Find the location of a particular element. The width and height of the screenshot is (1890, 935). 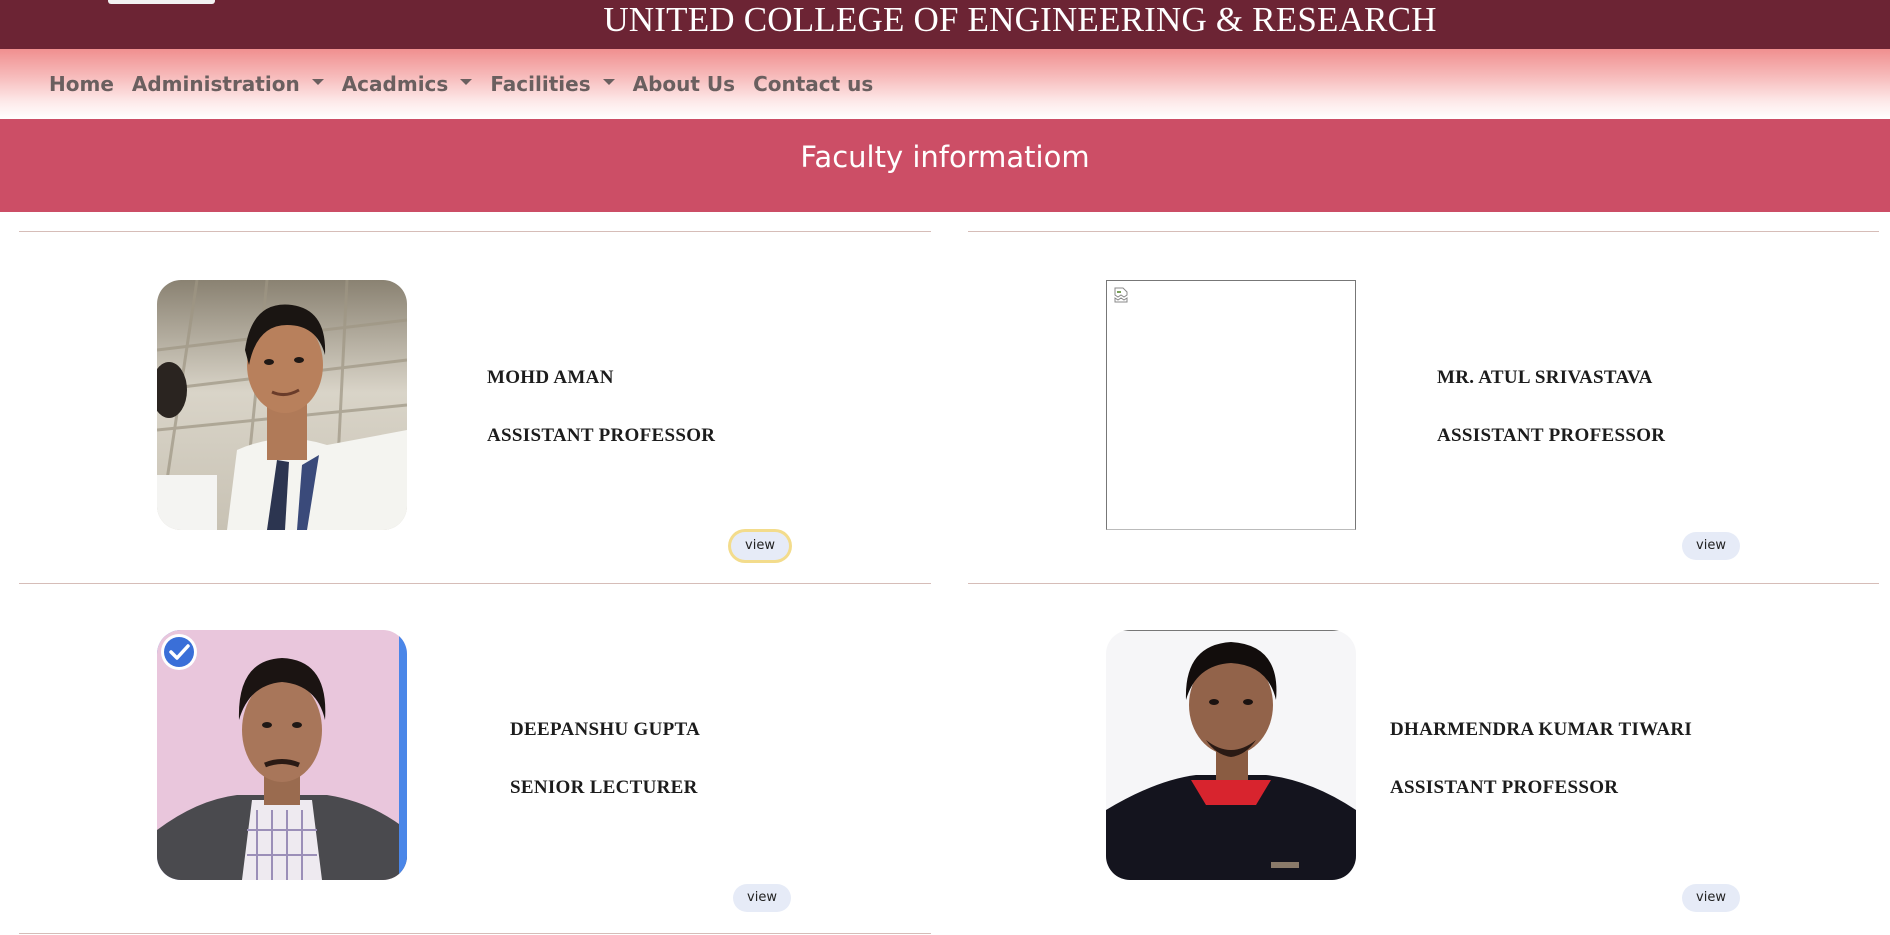

nav-facilities-label: Facilities is located at coordinates (540, 84).